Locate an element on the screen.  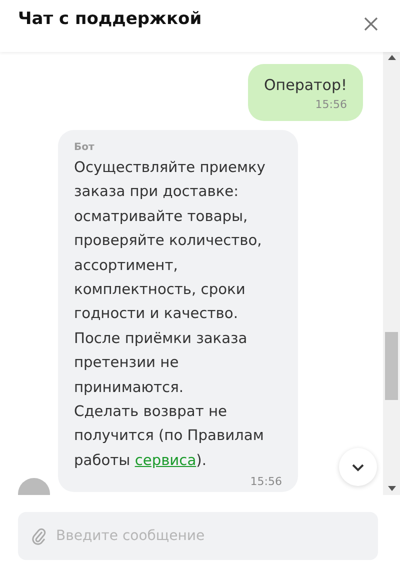
scroll-down-icon is located at coordinates (392, 488).